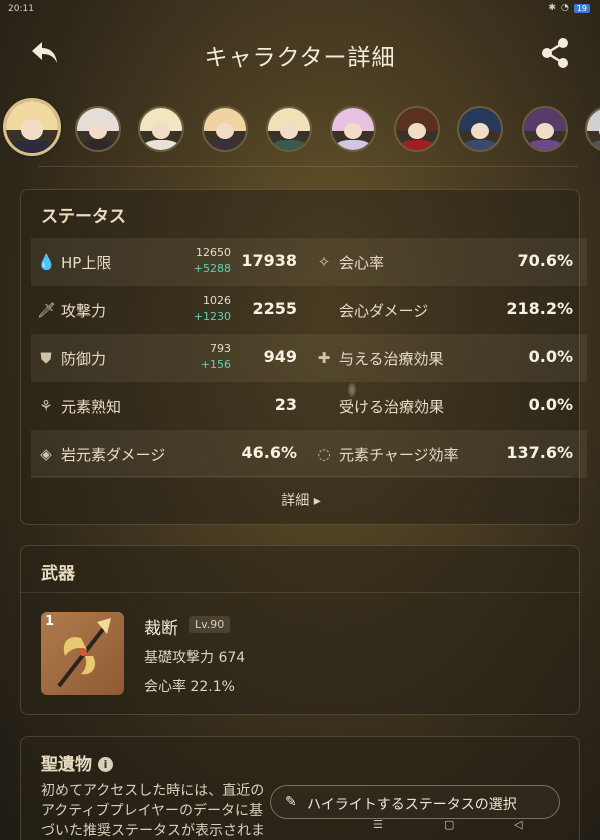 The height and width of the screenshot is (840, 600). I want to click on system-status-bar: 20:11 ✱ ◔ 19, so click(300, 10).